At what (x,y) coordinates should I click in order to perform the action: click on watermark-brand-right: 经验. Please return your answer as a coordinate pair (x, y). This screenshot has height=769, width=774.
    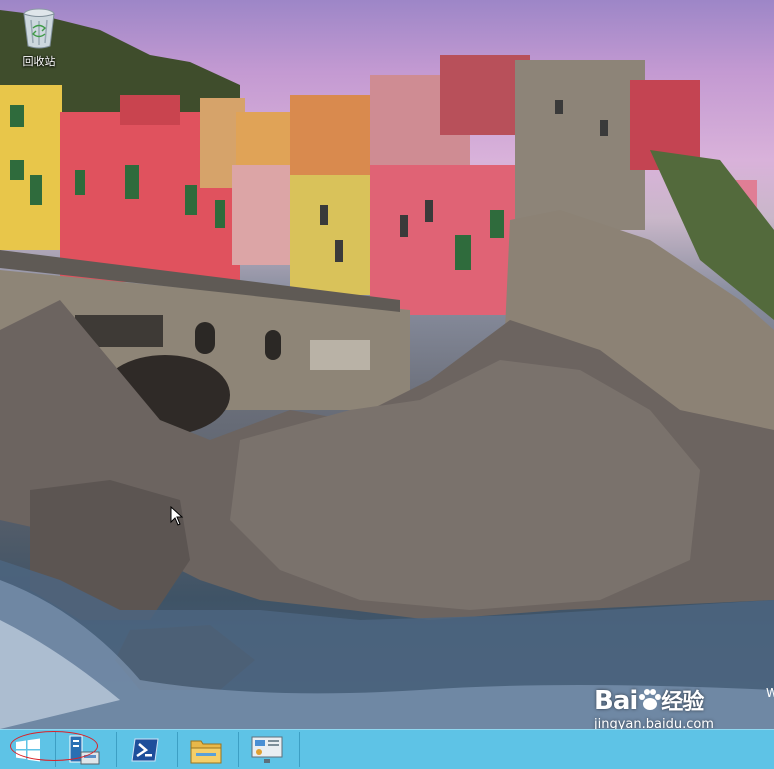
    Looking at the image, I should click on (682, 702).